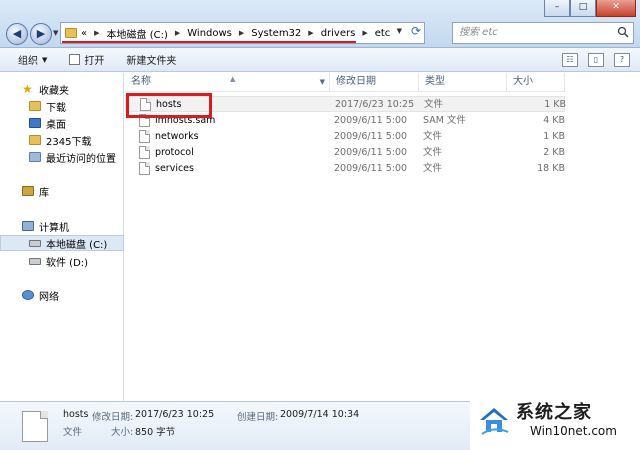  I want to click on sidebar-item-software-d: 软件 (D:), so click(75, 261).